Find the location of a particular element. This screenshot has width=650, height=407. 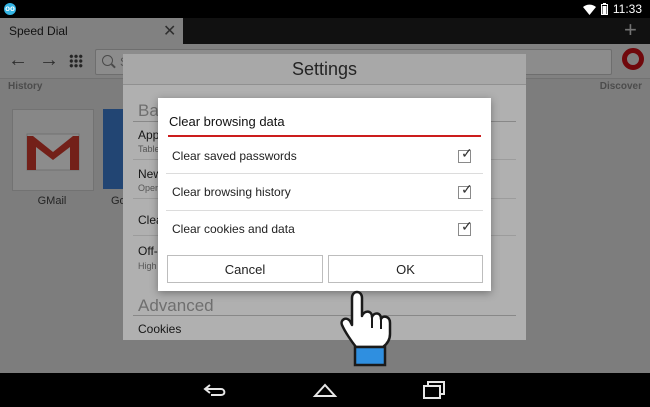

recents-nav-icon is located at coordinates (434, 390).